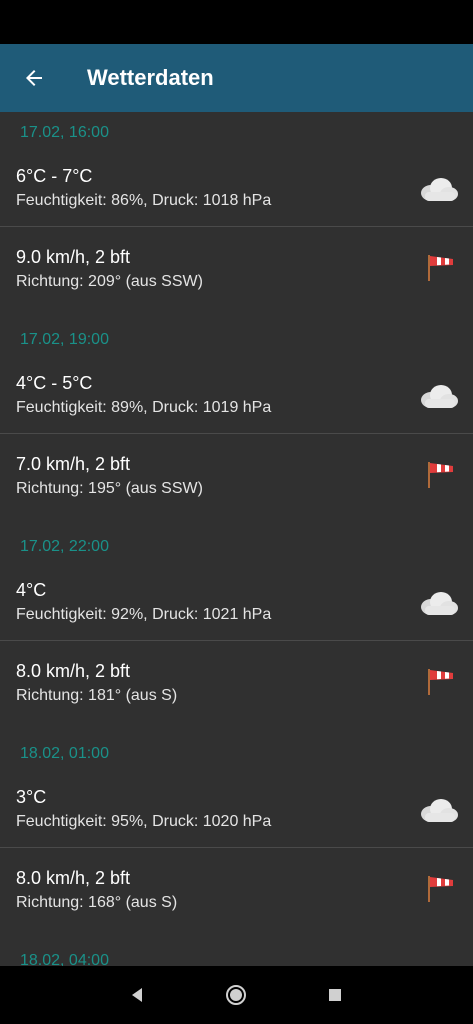  Describe the element at coordinates (64, 546) in the screenshot. I see `group-header-datetime: 17.02, 22:00` at that location.